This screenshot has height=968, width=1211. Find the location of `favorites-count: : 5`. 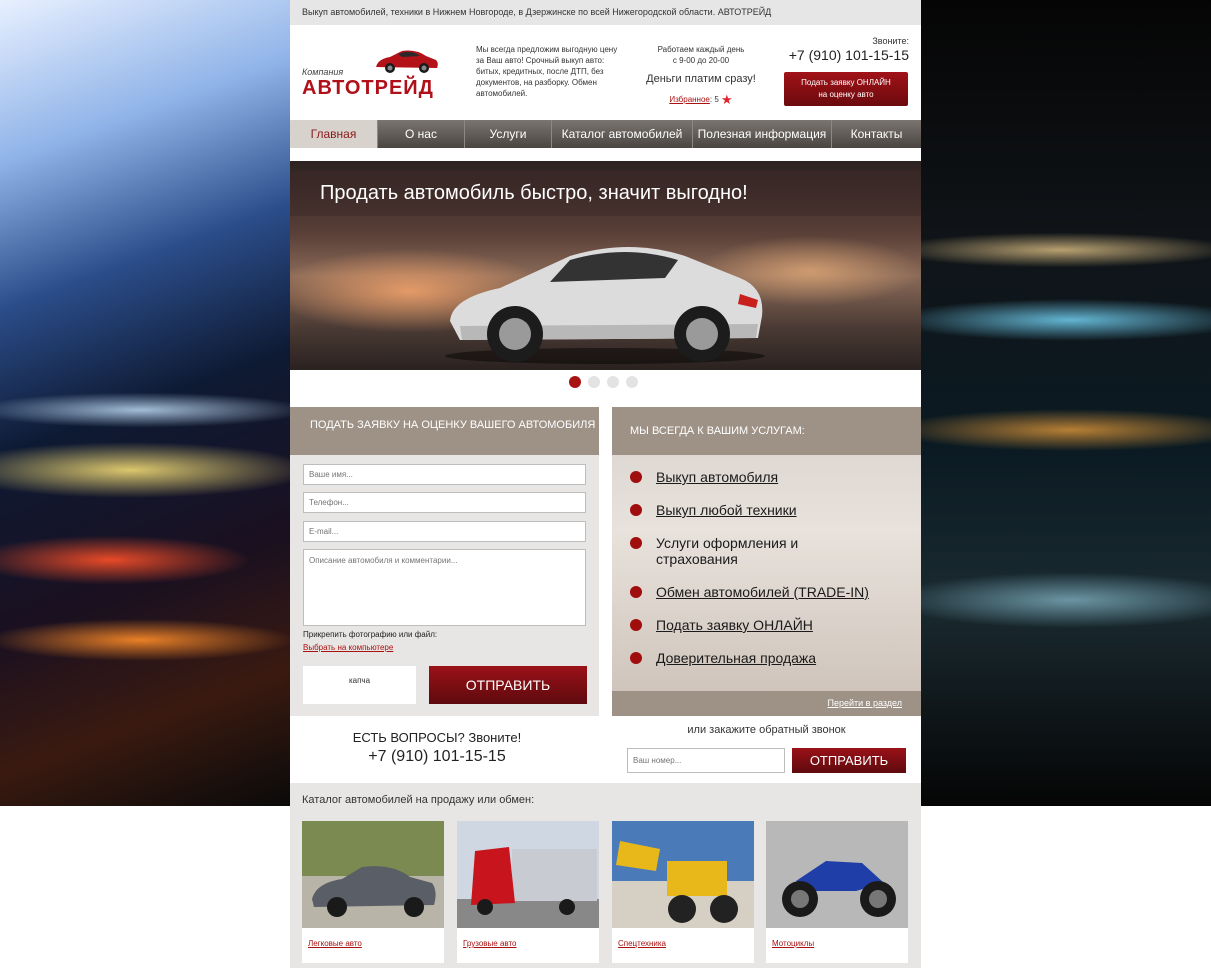

favorites-count: : 5 is located at coordinates (714, 100).